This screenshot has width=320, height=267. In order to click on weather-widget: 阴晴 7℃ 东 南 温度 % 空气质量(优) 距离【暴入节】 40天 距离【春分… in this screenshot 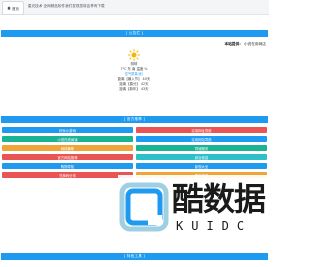, I will do `click(134, 70)`.